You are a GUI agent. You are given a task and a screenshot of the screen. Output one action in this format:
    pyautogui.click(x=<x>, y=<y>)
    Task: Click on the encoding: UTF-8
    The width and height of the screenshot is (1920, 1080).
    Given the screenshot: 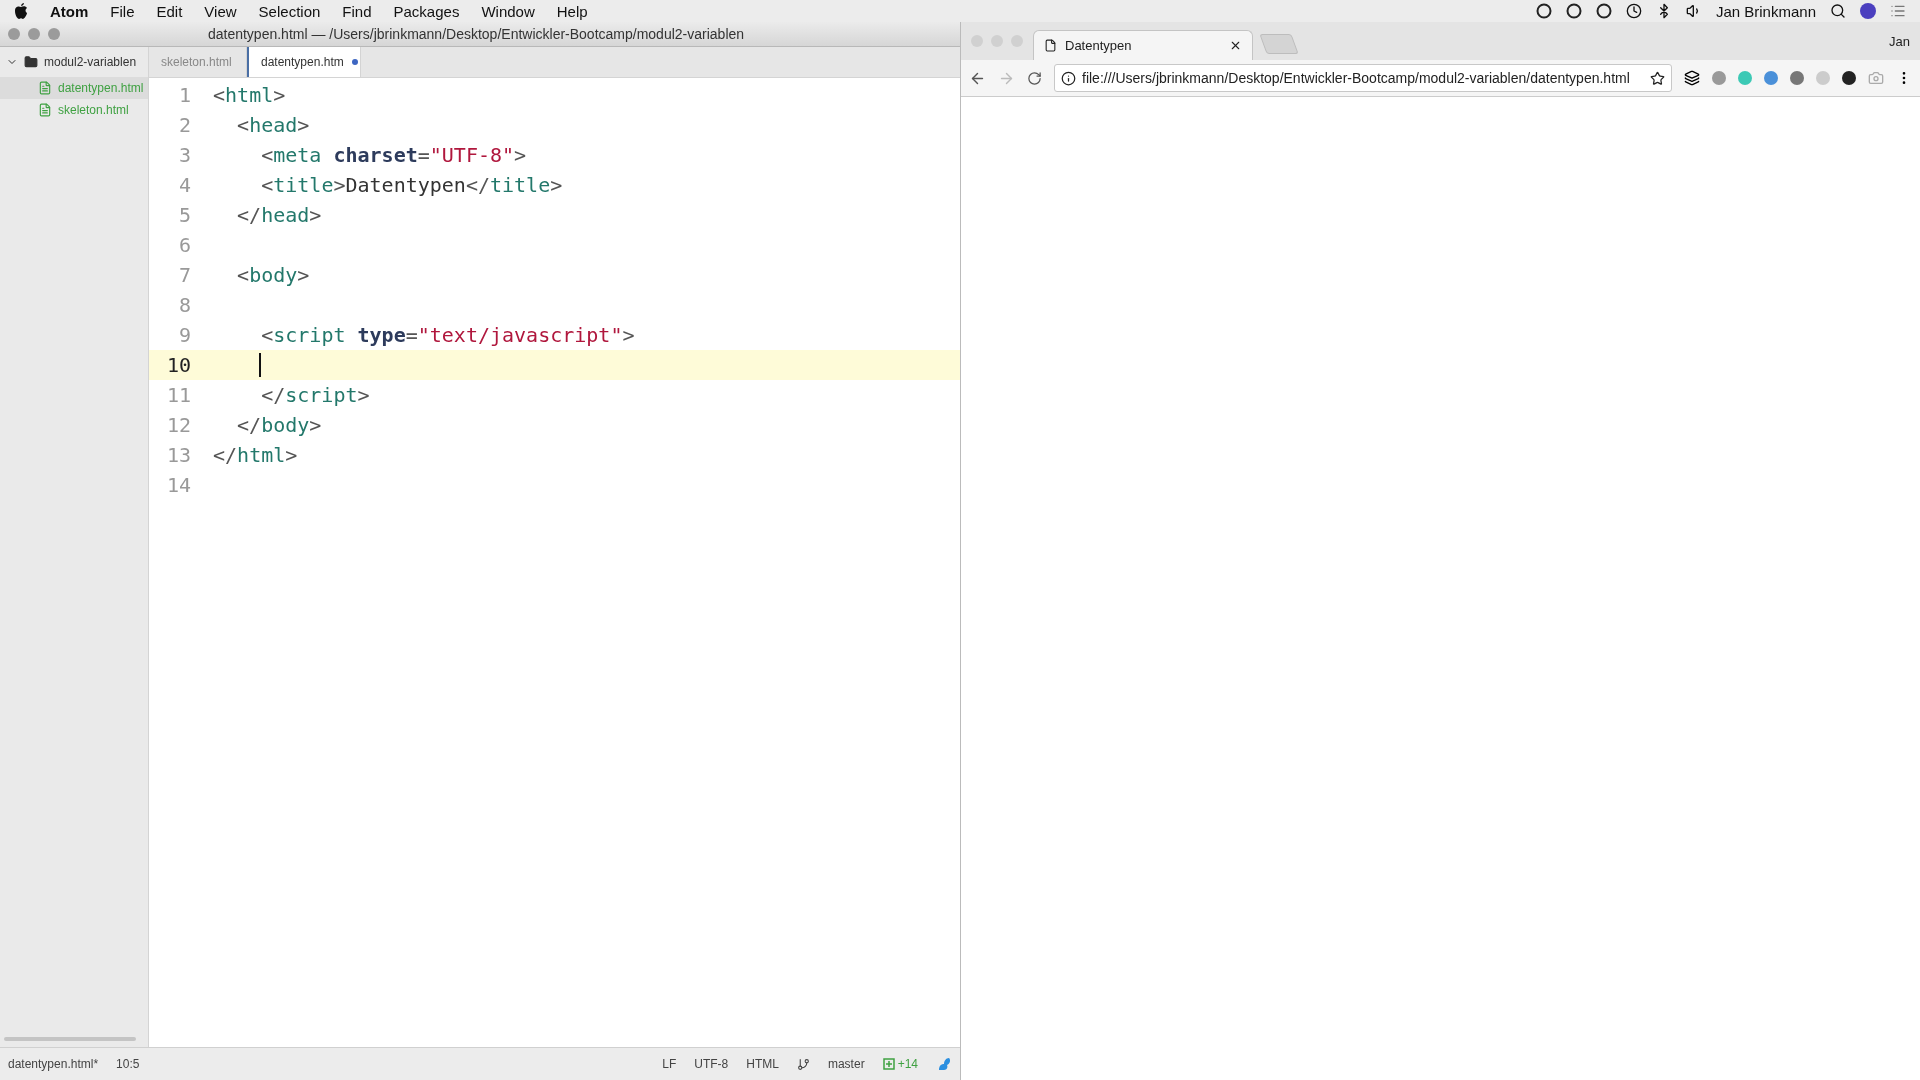 What is the action you would take?
    pyautogui.click(x=711, y=1064)
    